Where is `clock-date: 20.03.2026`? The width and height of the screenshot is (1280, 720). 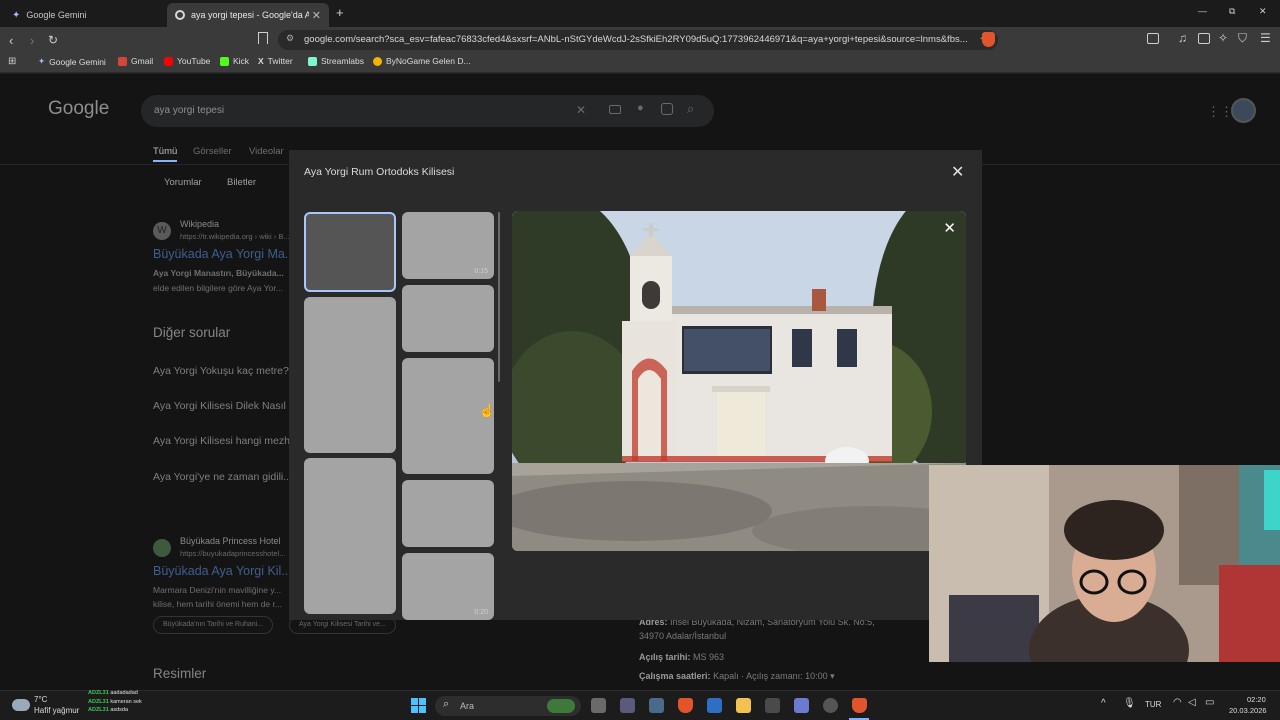
clock-date: 20.03.2026 is located at coordinates (1248, 710).